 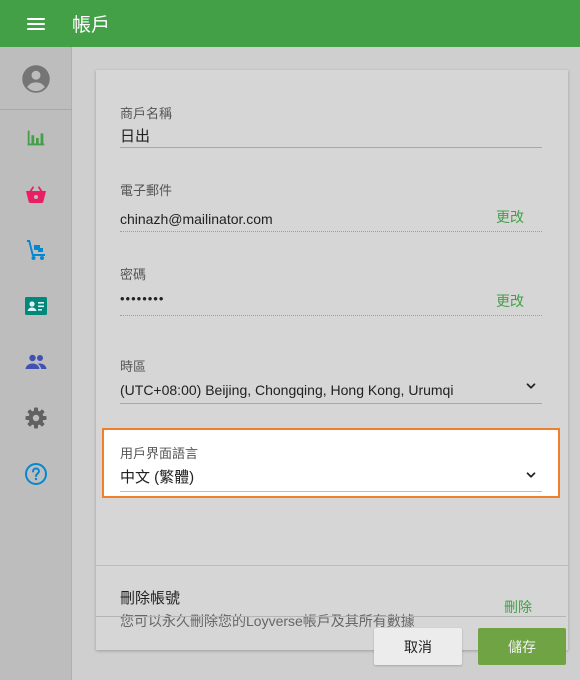 I want to click on sidebar-item-inventory, so click(x=36, y=250).